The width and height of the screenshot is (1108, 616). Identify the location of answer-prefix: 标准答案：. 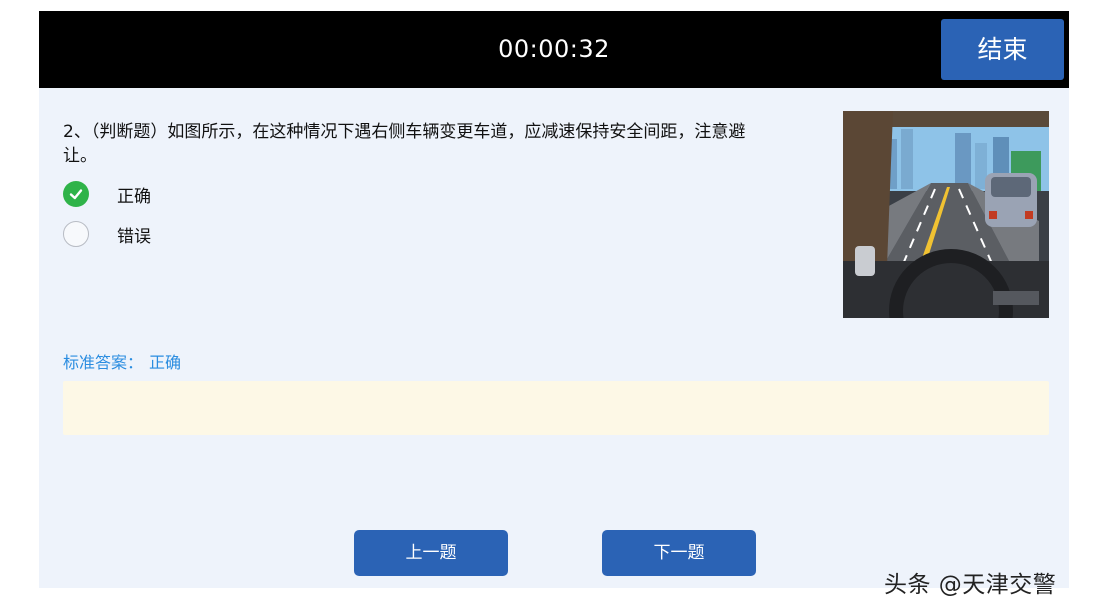
(103, 362).